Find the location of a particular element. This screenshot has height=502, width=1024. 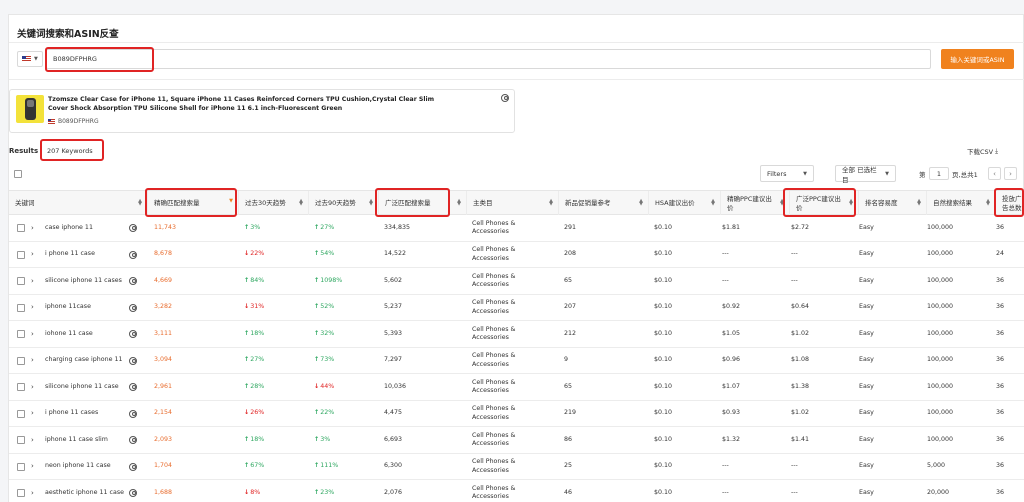

columns-dropdown: 全部 已选栏目 ▼ is located at coordinates (865, 174).